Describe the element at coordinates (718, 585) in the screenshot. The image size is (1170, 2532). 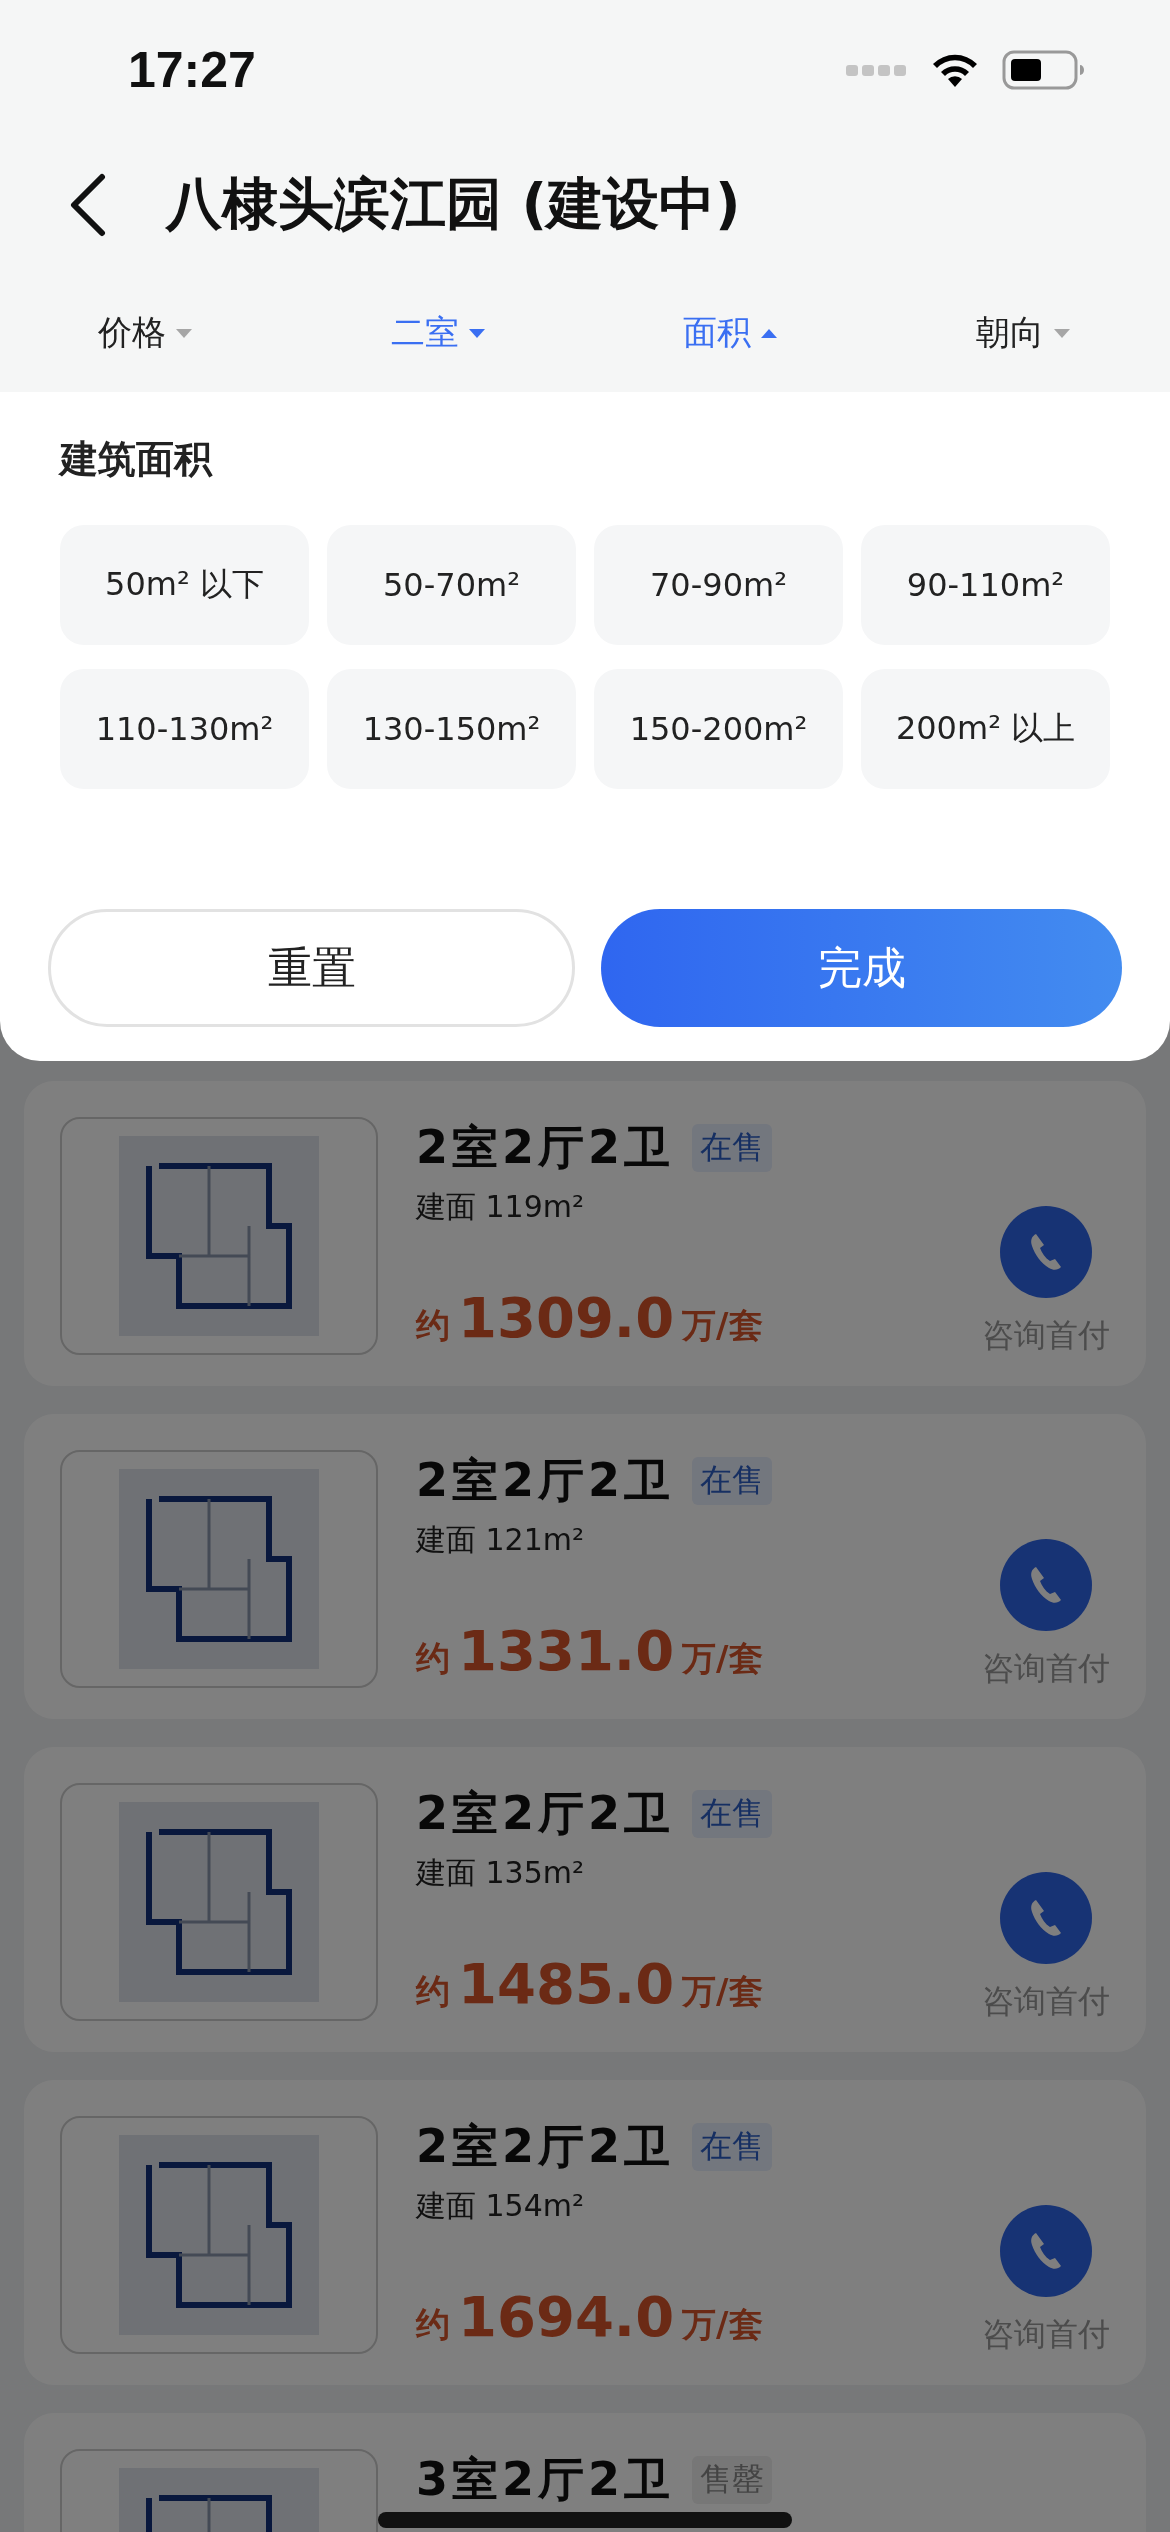
I see `area-option: 70-90m²` at that location.